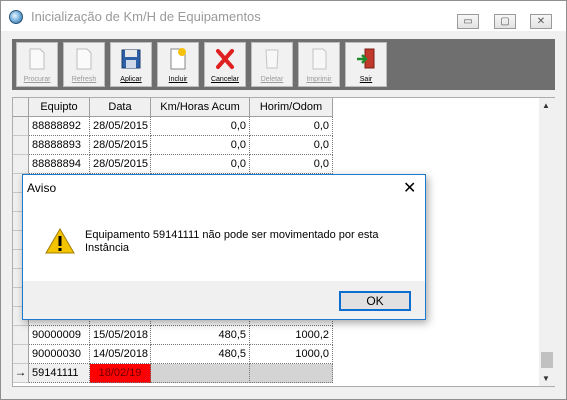 This screenshot has width=567, height=400. Describe the element at coordinates (546, 105) in the screenshot. I see `scroll-up-icon: ▲` at that location.